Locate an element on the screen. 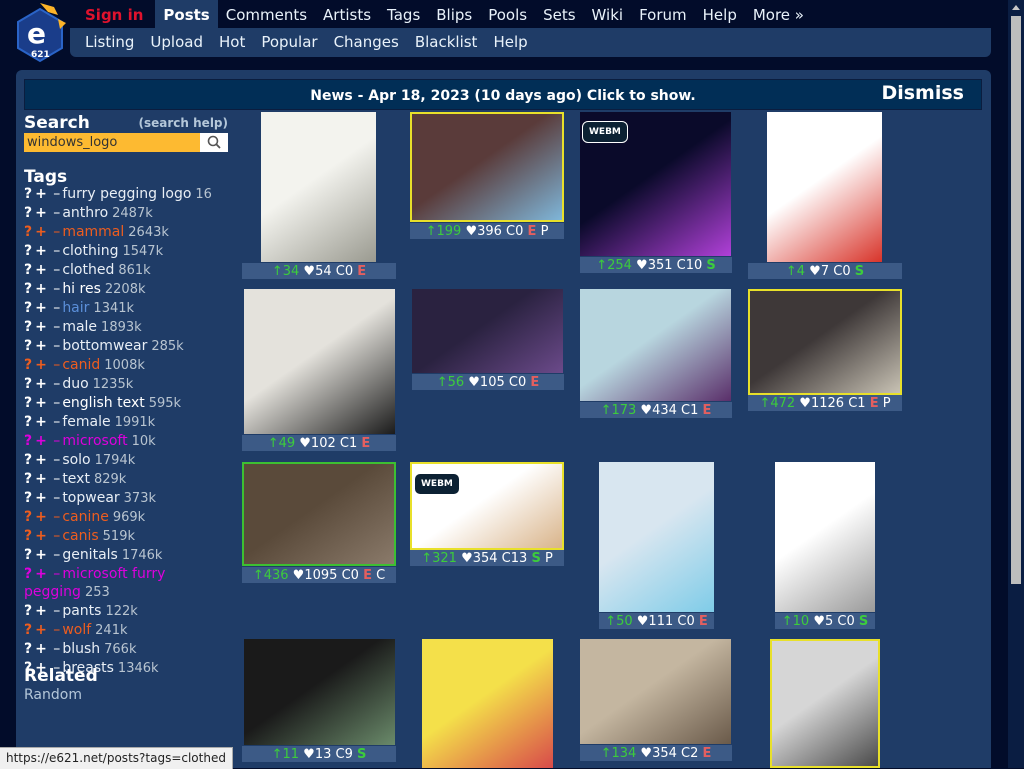  tag-link: canis is located at coordinates (80, 536).